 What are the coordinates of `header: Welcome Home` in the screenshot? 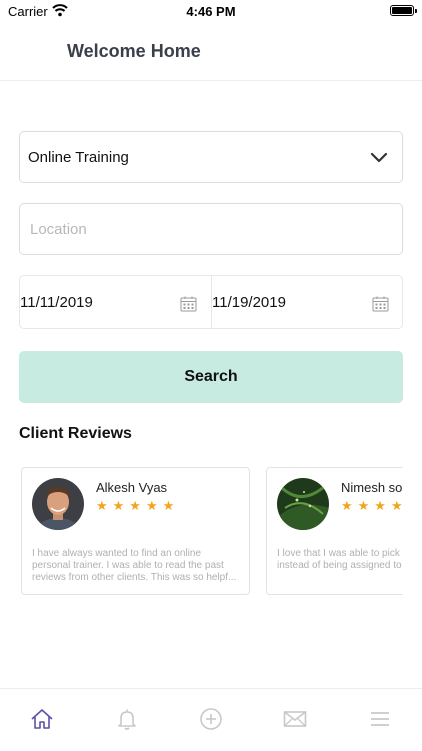 It's located at (211, 51).